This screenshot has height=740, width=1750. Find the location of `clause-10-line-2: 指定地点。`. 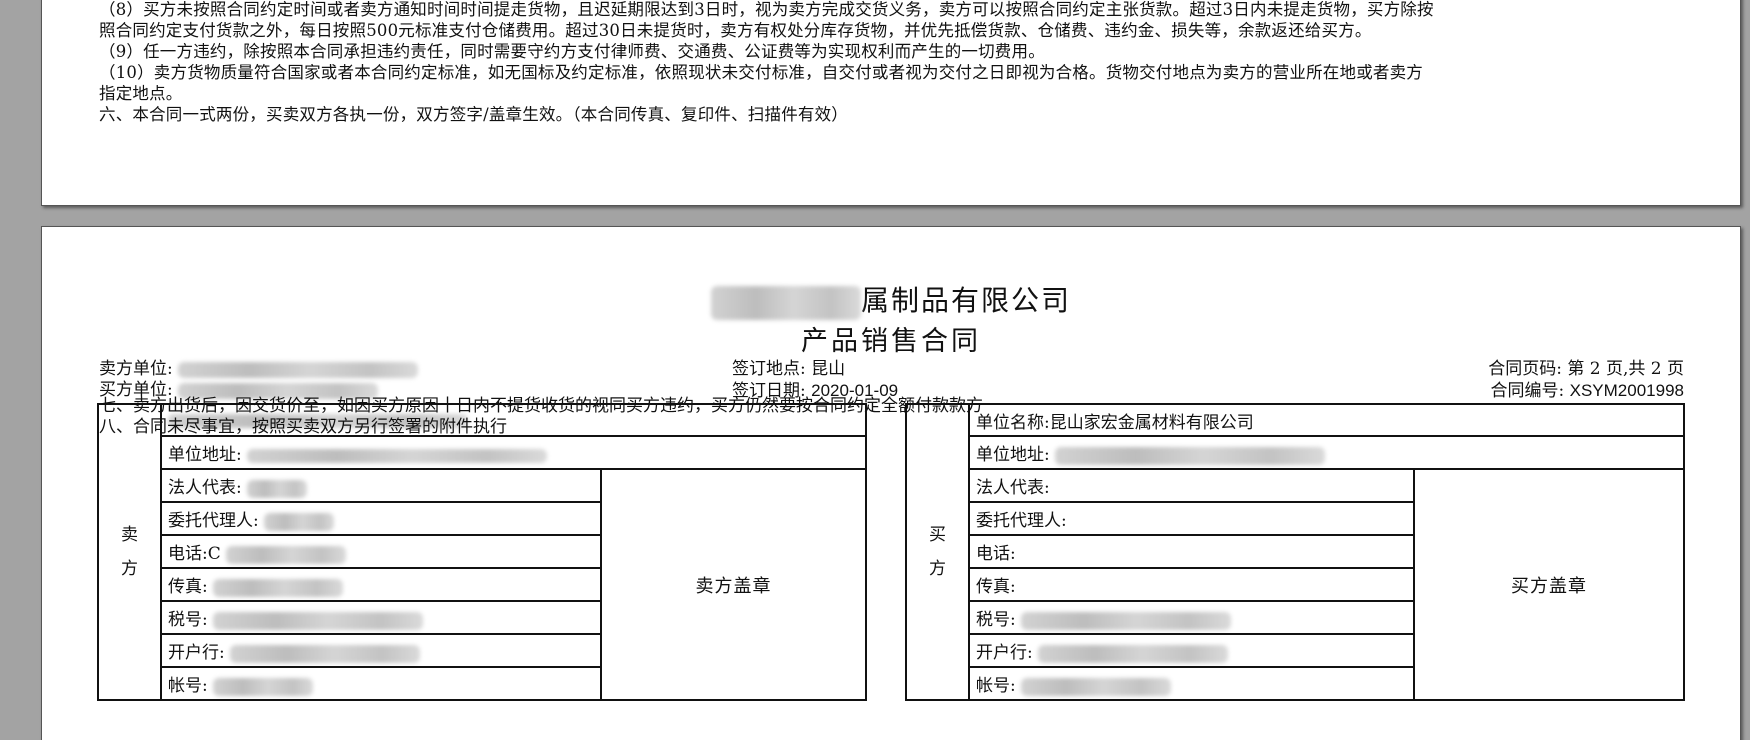

clause-10-line-2: 指定地点。 is located at coordinates (141, 93).